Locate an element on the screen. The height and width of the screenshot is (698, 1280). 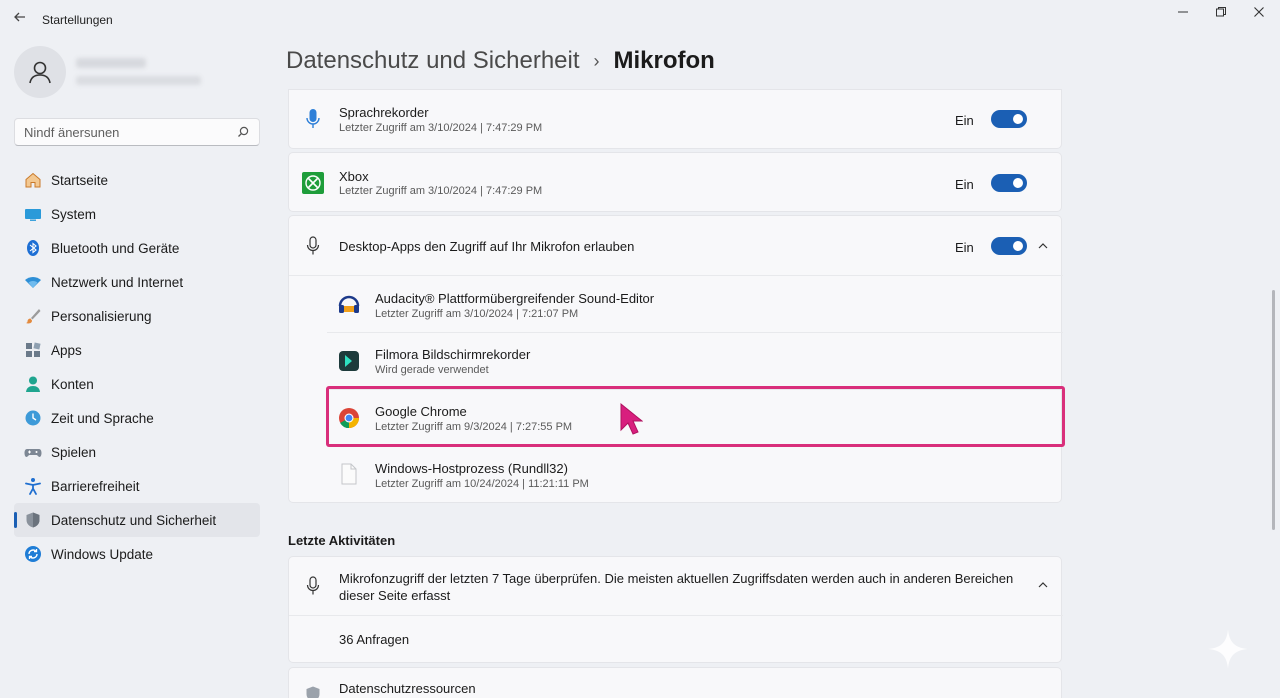
settings-search is located at coordinates (137, 132).